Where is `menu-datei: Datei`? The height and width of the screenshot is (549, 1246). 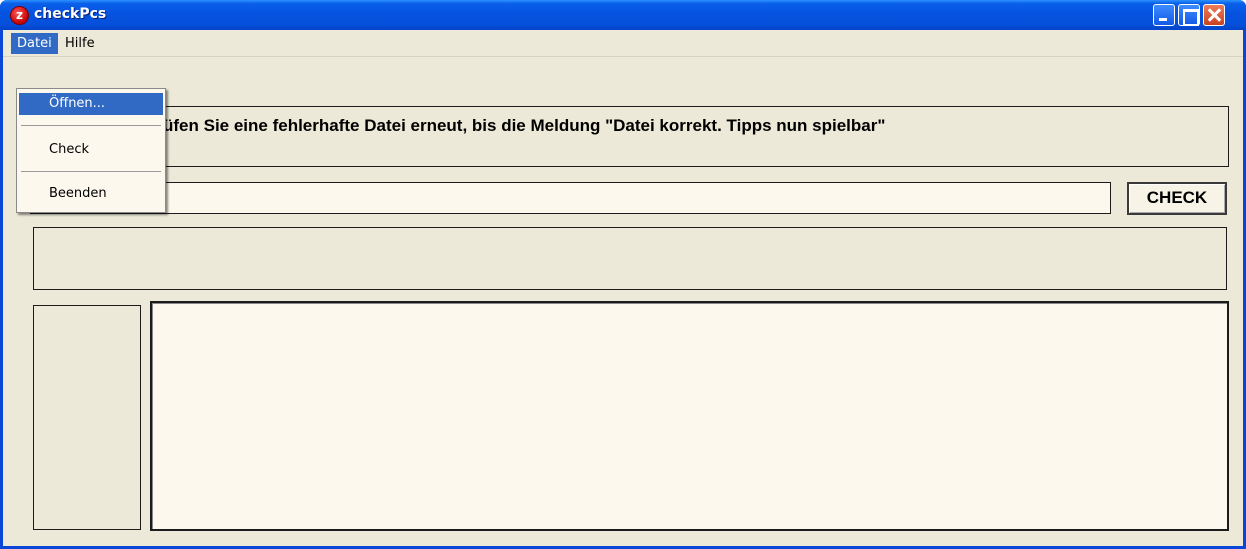 menu-datei: Datei is located at coordinates (34, 43).